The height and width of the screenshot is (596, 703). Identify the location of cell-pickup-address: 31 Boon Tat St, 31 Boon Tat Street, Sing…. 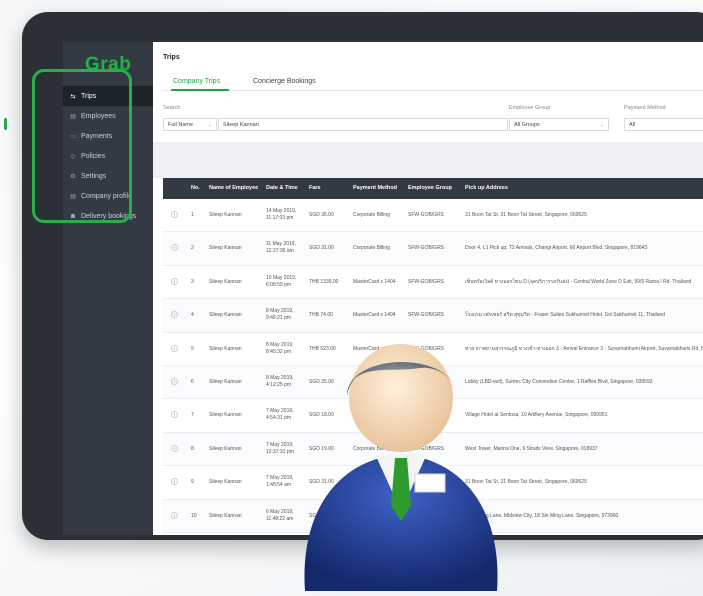
(526, 215).